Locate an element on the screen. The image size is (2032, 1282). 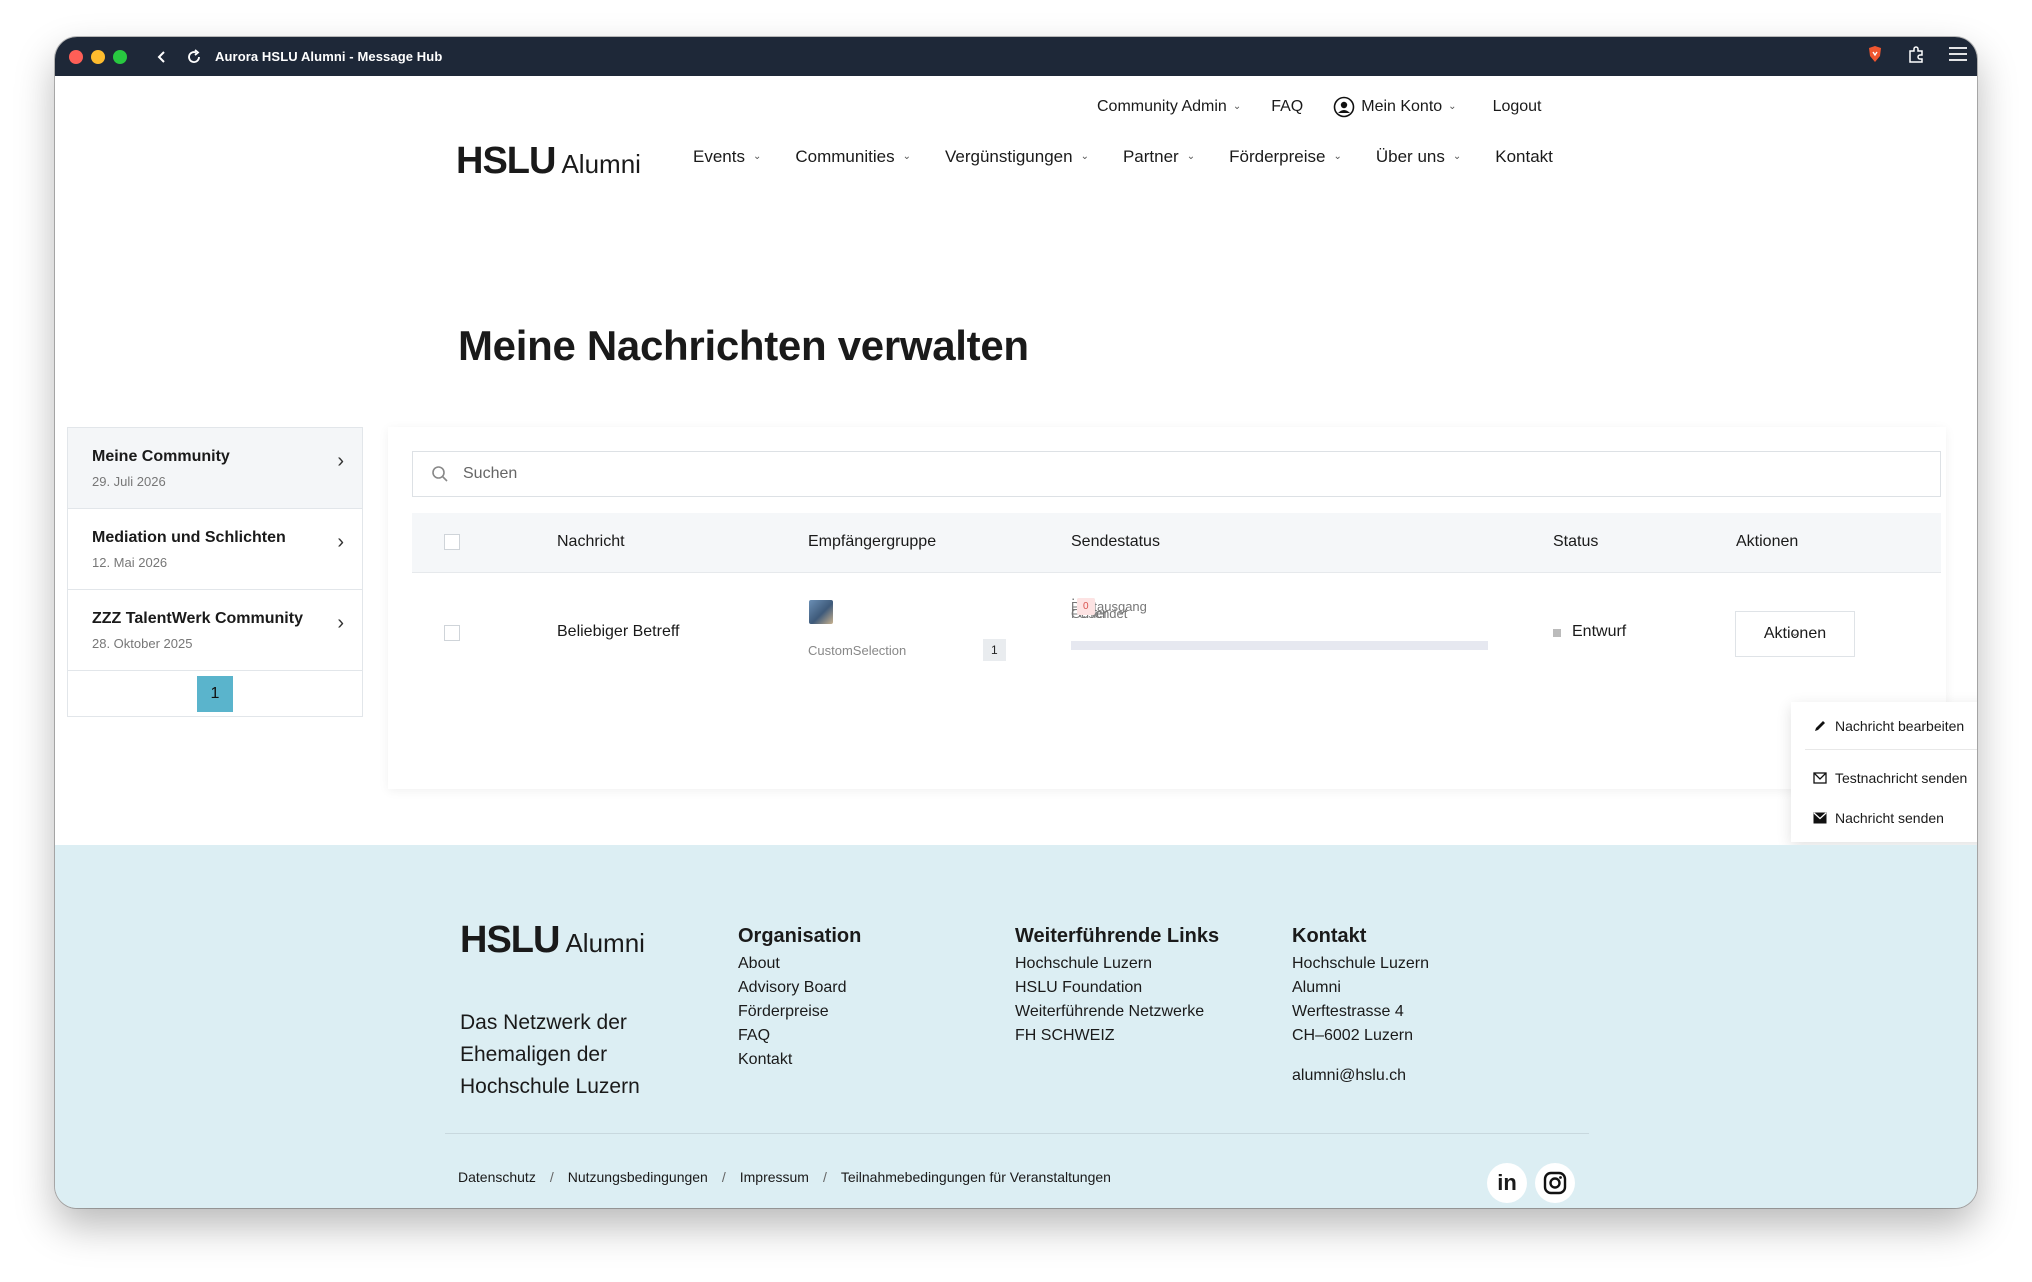
contact-line: Werftestrasse 4 is located at coordinates (1348, 1011).